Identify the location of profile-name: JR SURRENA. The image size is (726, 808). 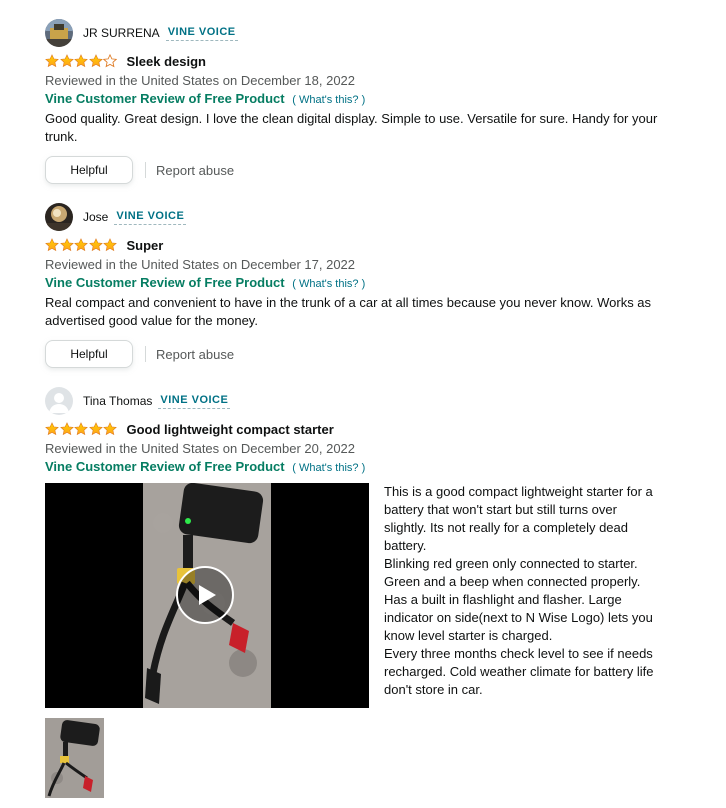
(121, 33).